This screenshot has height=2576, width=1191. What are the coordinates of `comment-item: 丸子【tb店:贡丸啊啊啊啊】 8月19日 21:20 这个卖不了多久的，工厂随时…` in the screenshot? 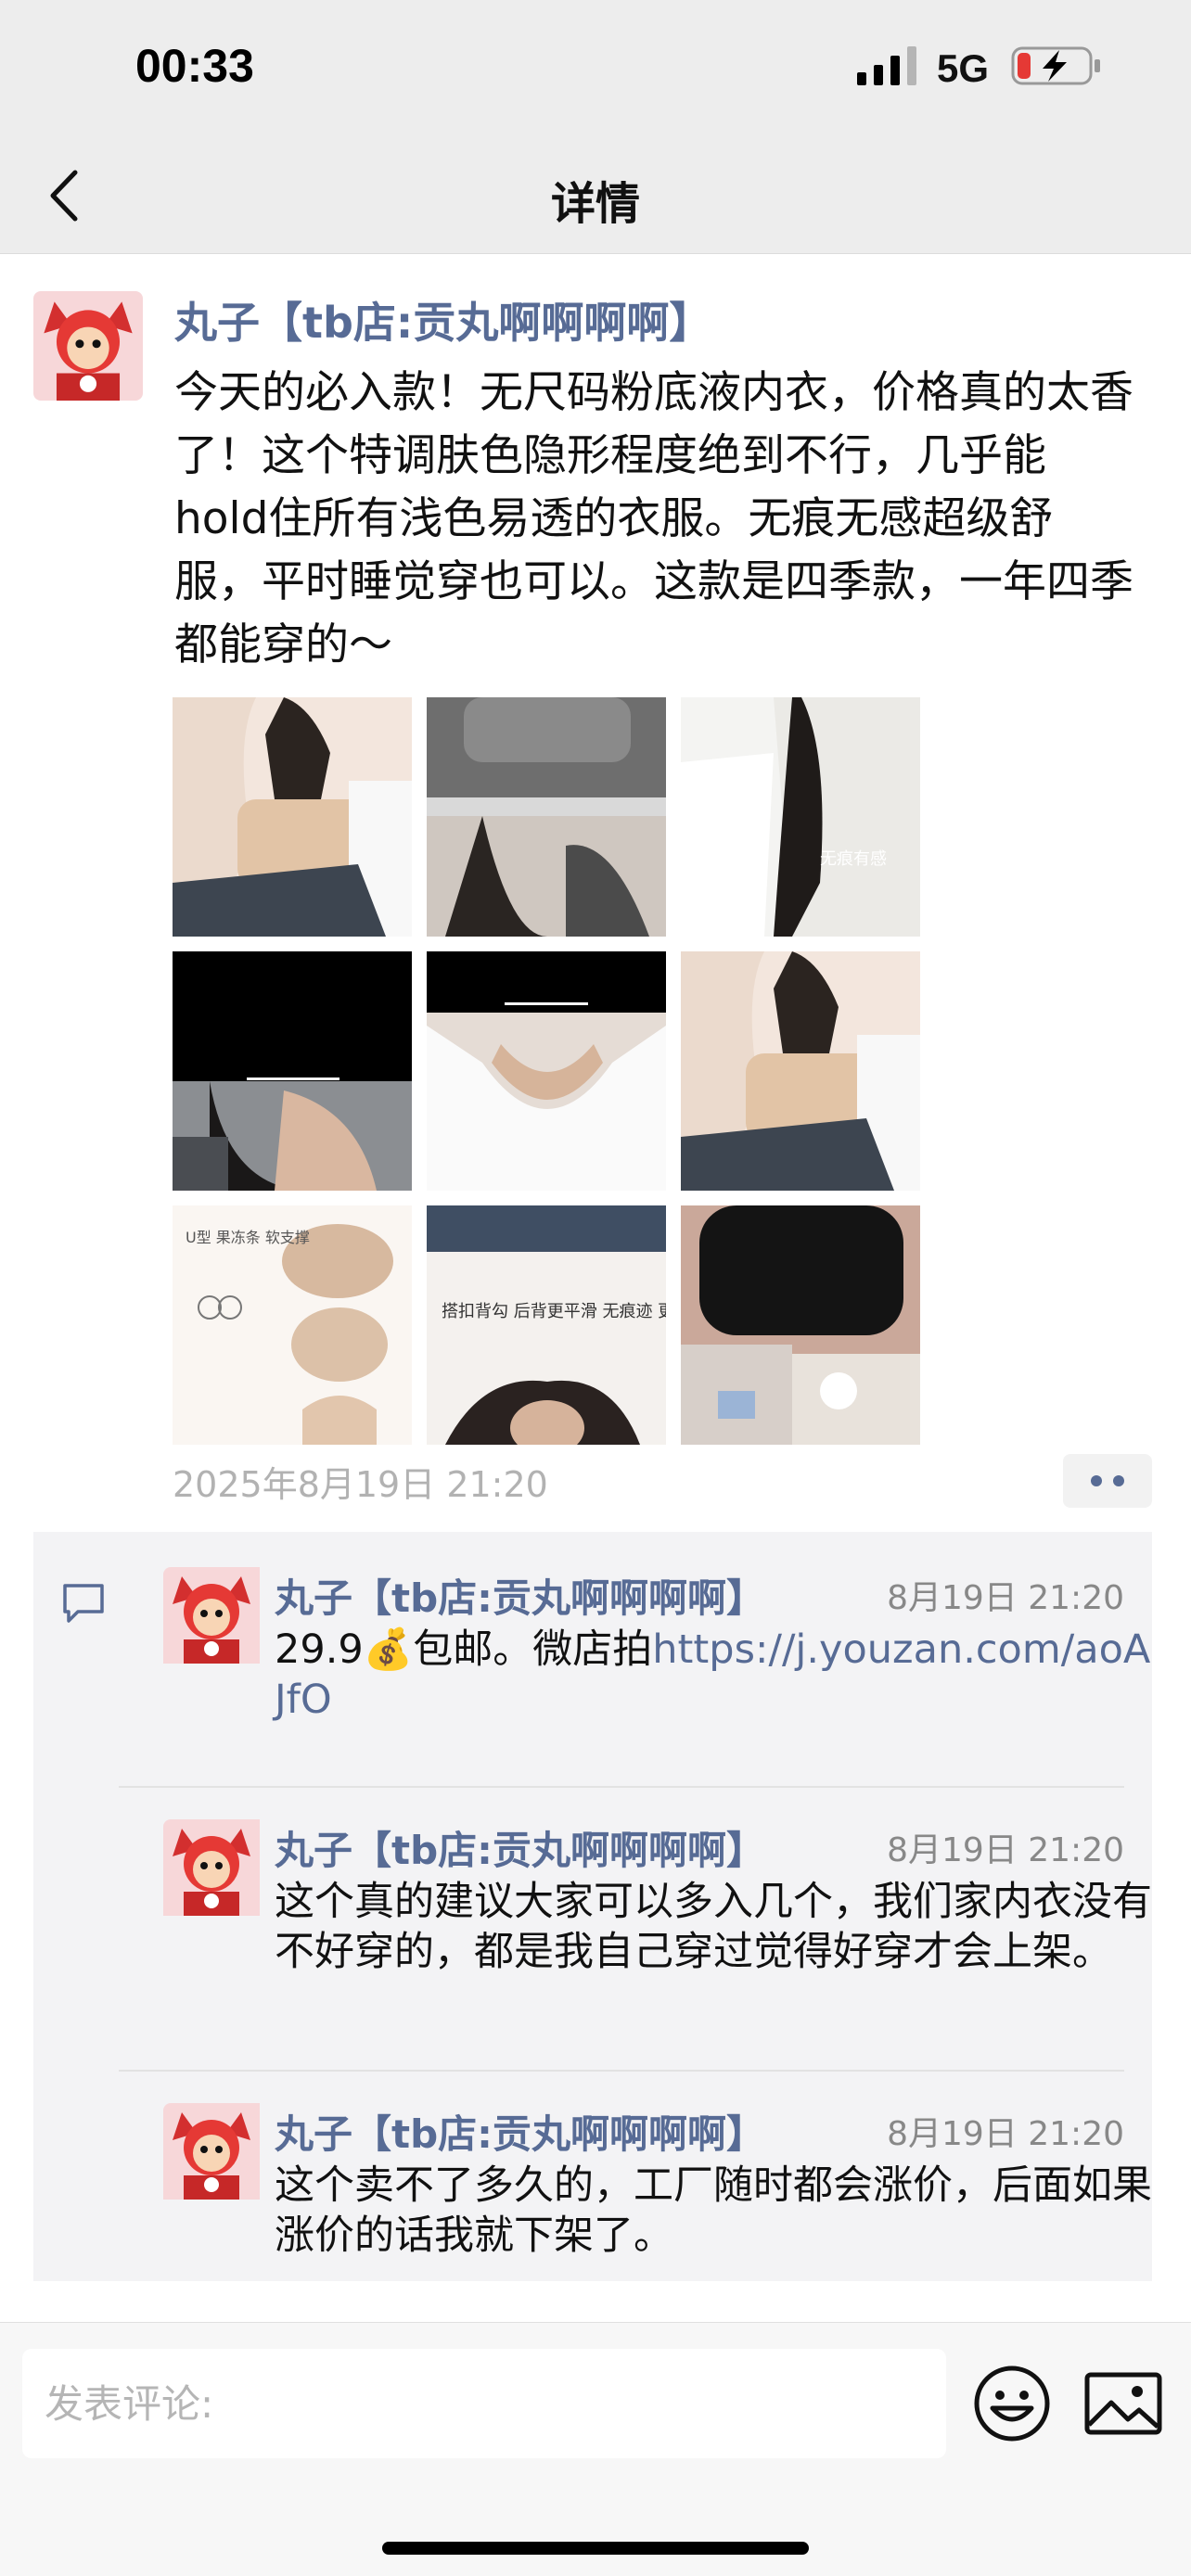 It's located at (636, 2181).